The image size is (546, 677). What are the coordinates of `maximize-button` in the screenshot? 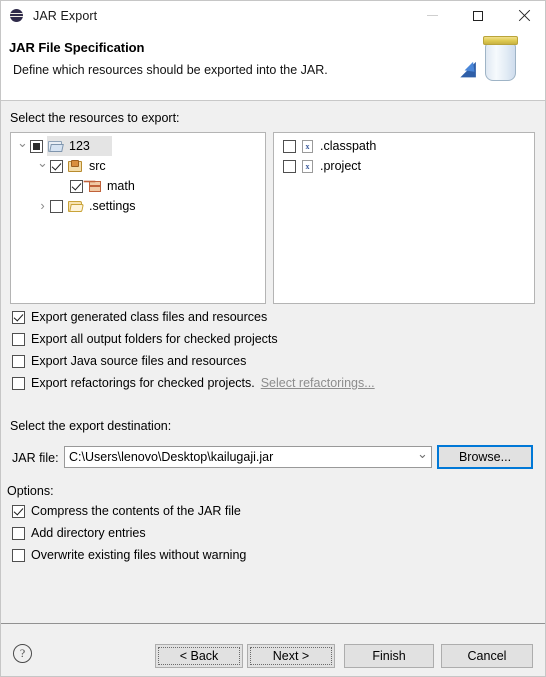 It's located at (478, 15).